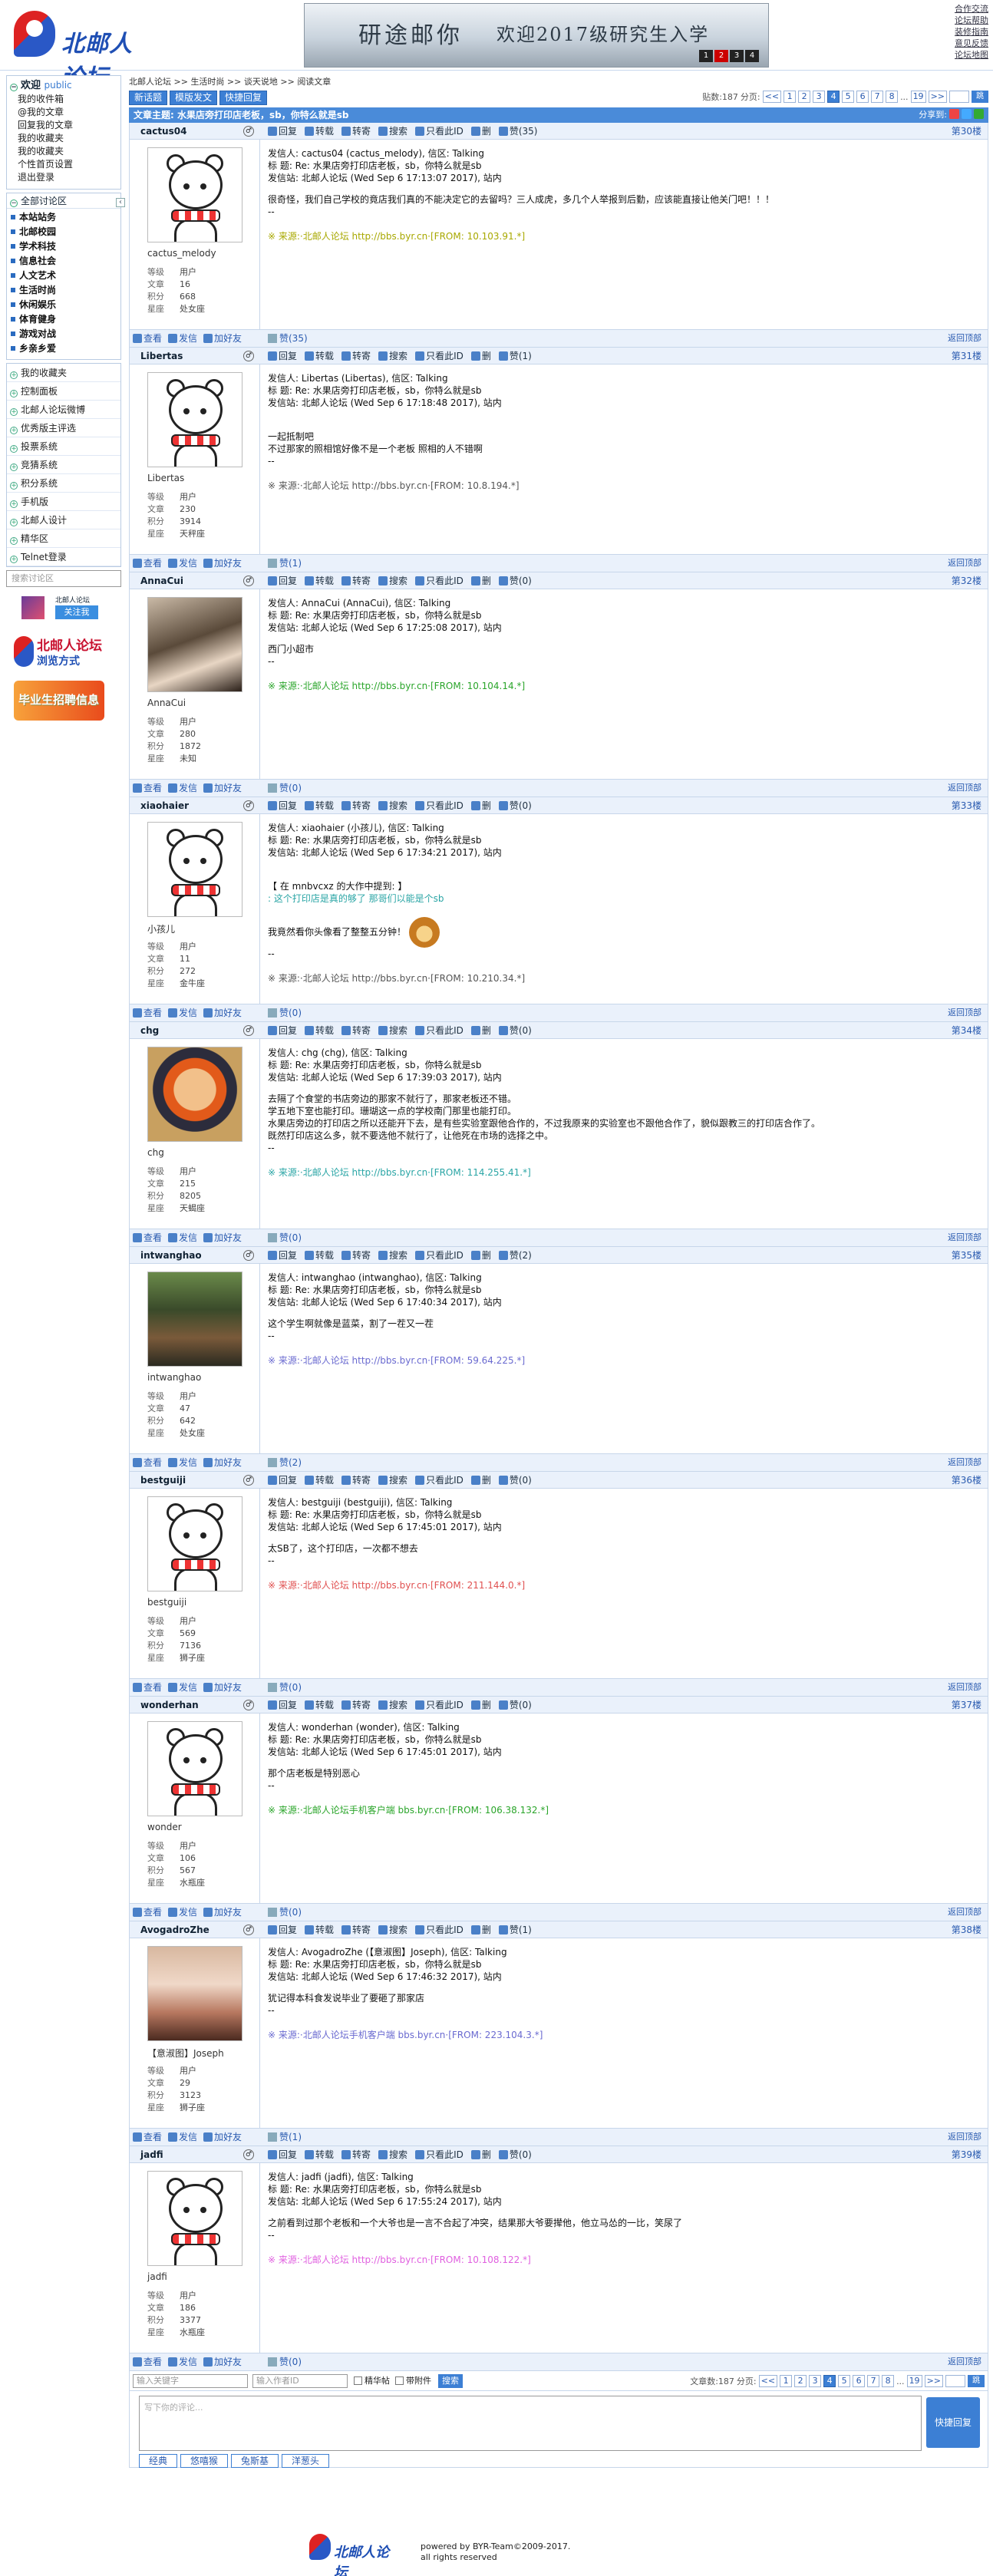  What do you see at coordinates (515, 356) in the screenshot?
I see `post-like: 赞(1)` at bounding box center [515, 356].